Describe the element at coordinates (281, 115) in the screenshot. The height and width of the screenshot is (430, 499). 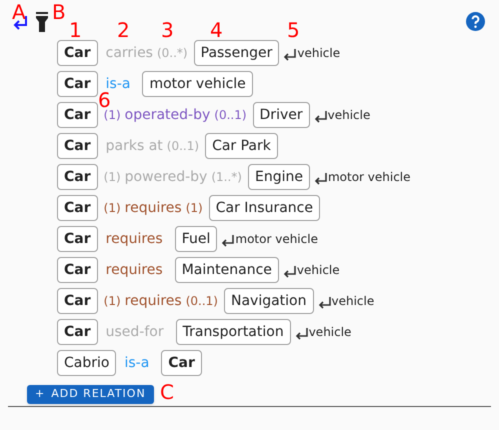
I see `concept-chip: Driver` at that location.